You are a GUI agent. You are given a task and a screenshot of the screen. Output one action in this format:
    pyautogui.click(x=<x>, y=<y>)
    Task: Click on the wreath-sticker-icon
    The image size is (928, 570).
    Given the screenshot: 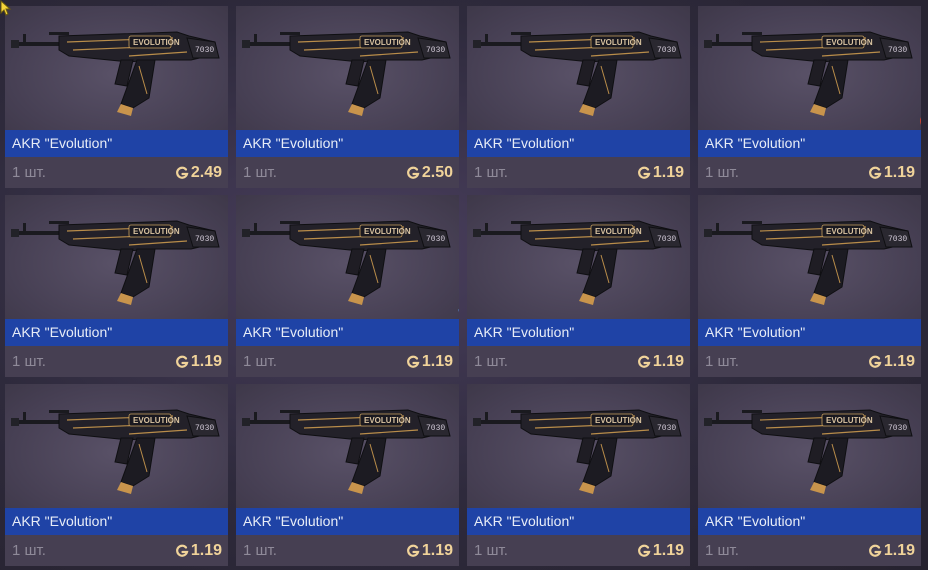 What is the action you would take?
    pyautogui.click(x=458, y=310)
    